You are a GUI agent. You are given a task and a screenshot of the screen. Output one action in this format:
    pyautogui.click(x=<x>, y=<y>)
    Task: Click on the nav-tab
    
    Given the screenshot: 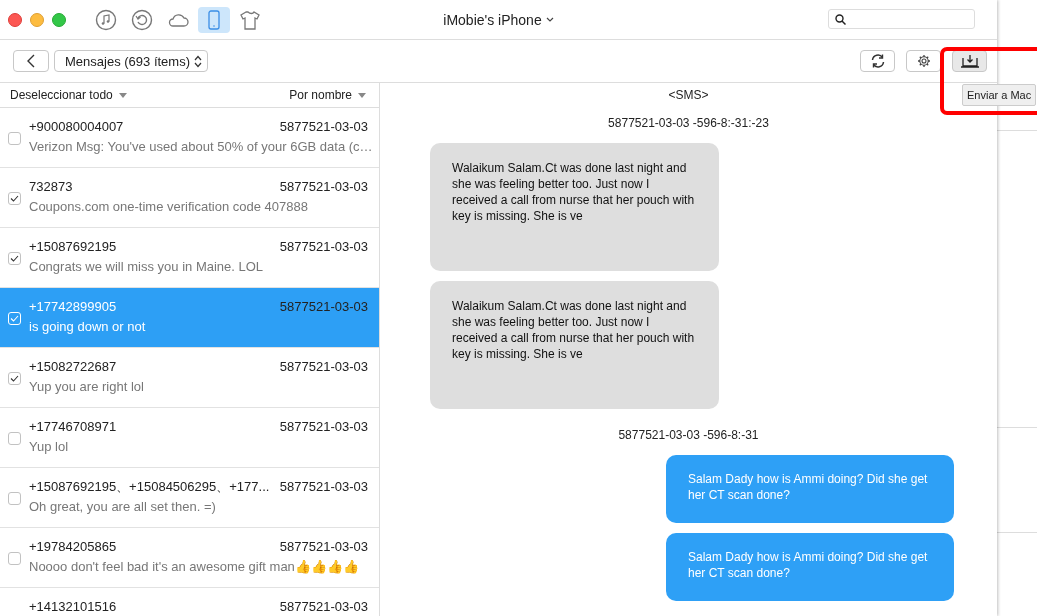 What is the action you would take?
    pyautogui.click(x=214, y=19)
    